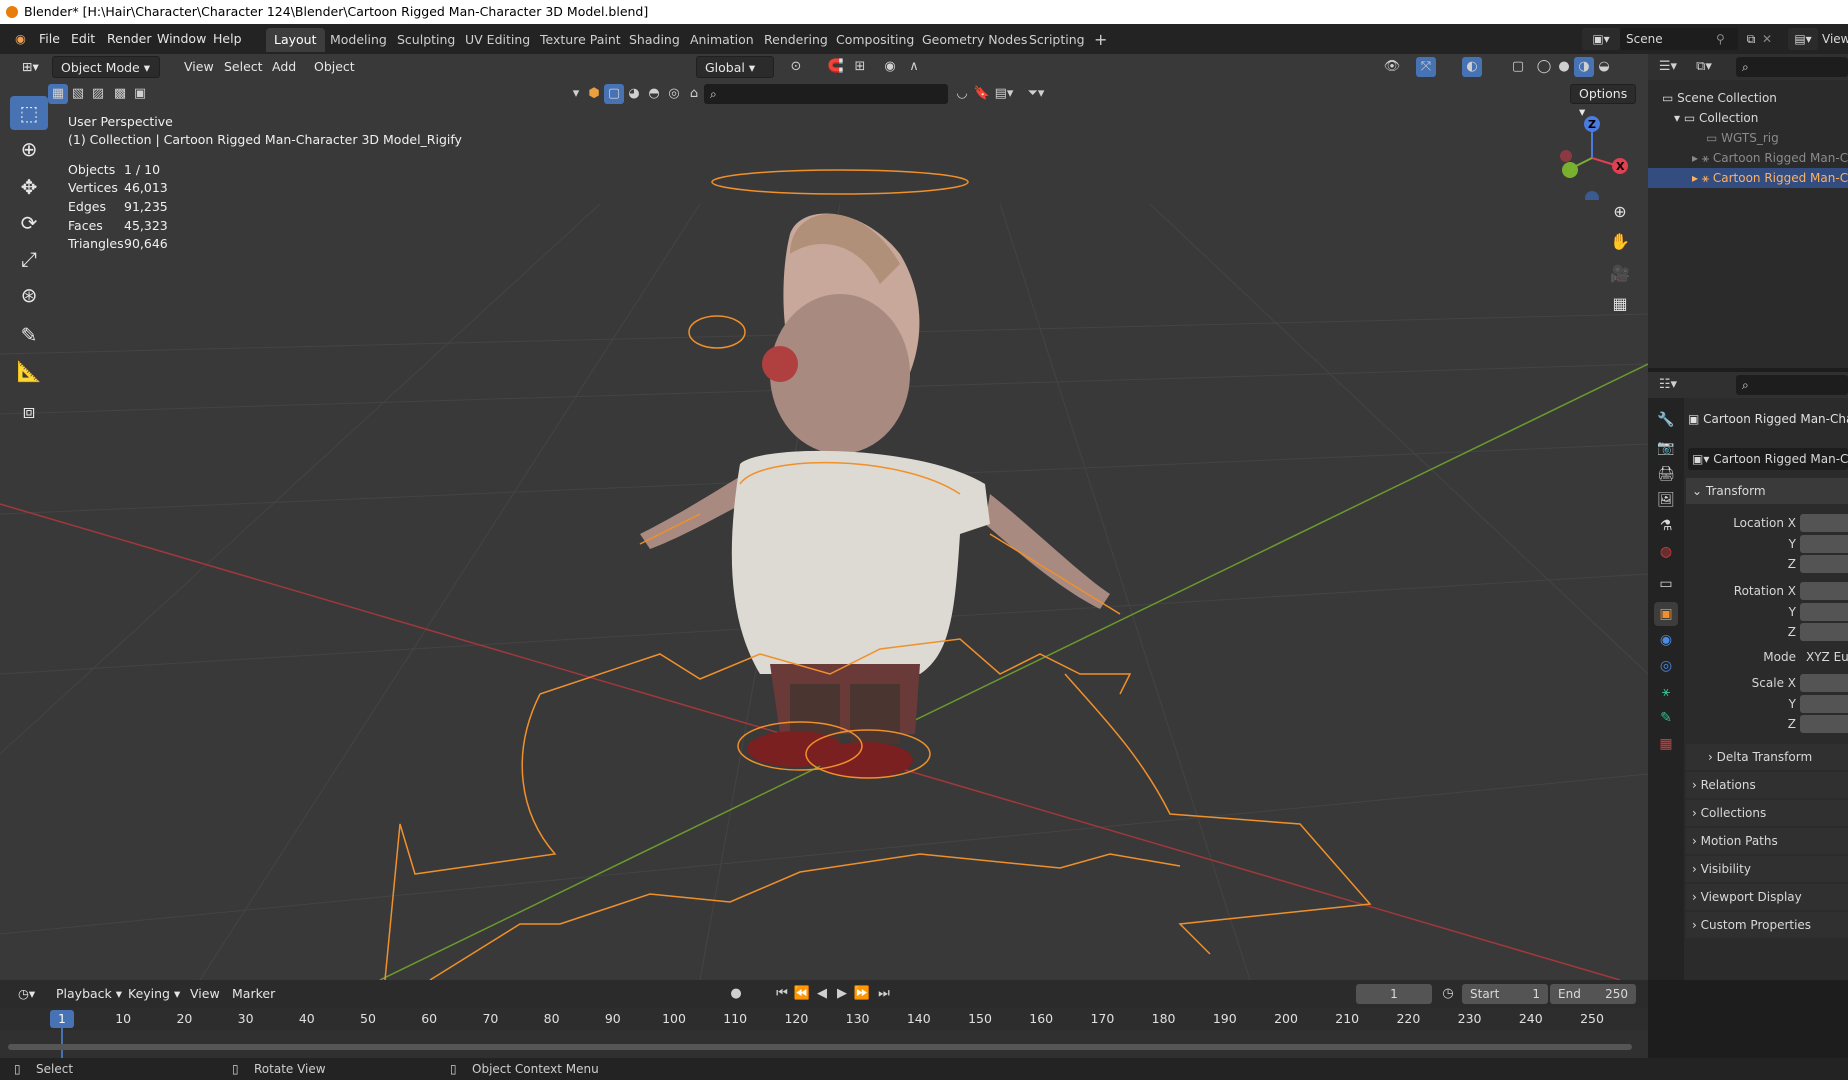 The width and height of the screenshot is (1848, 1080). Describe the element at coordinates (1767, 491) in the screenshot. I see `transform-panel-header: ⌄ Transform` at that location.